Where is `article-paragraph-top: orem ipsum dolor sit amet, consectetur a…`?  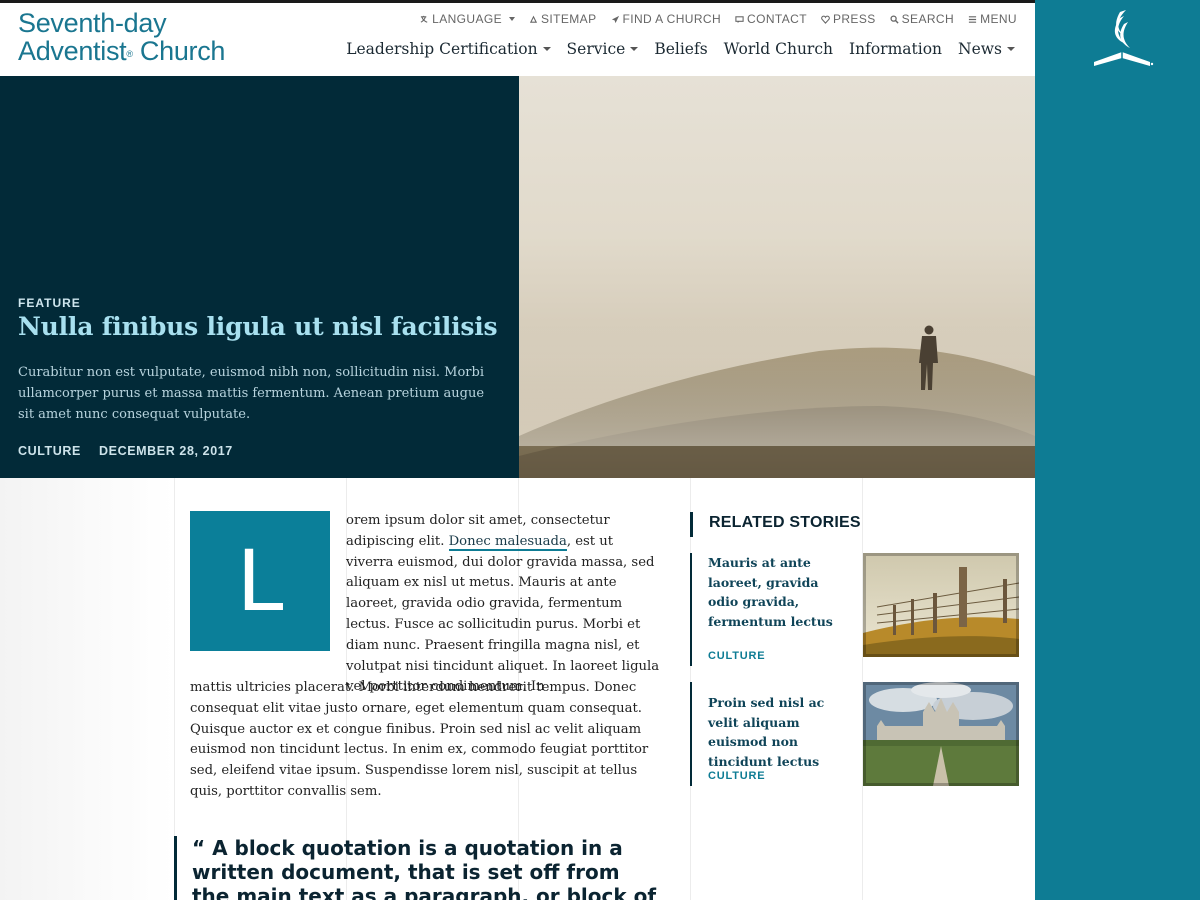 article-paragraph-top: orem ipsum dolor sit amet, consectetur a… is located at coordinates (503, 604).